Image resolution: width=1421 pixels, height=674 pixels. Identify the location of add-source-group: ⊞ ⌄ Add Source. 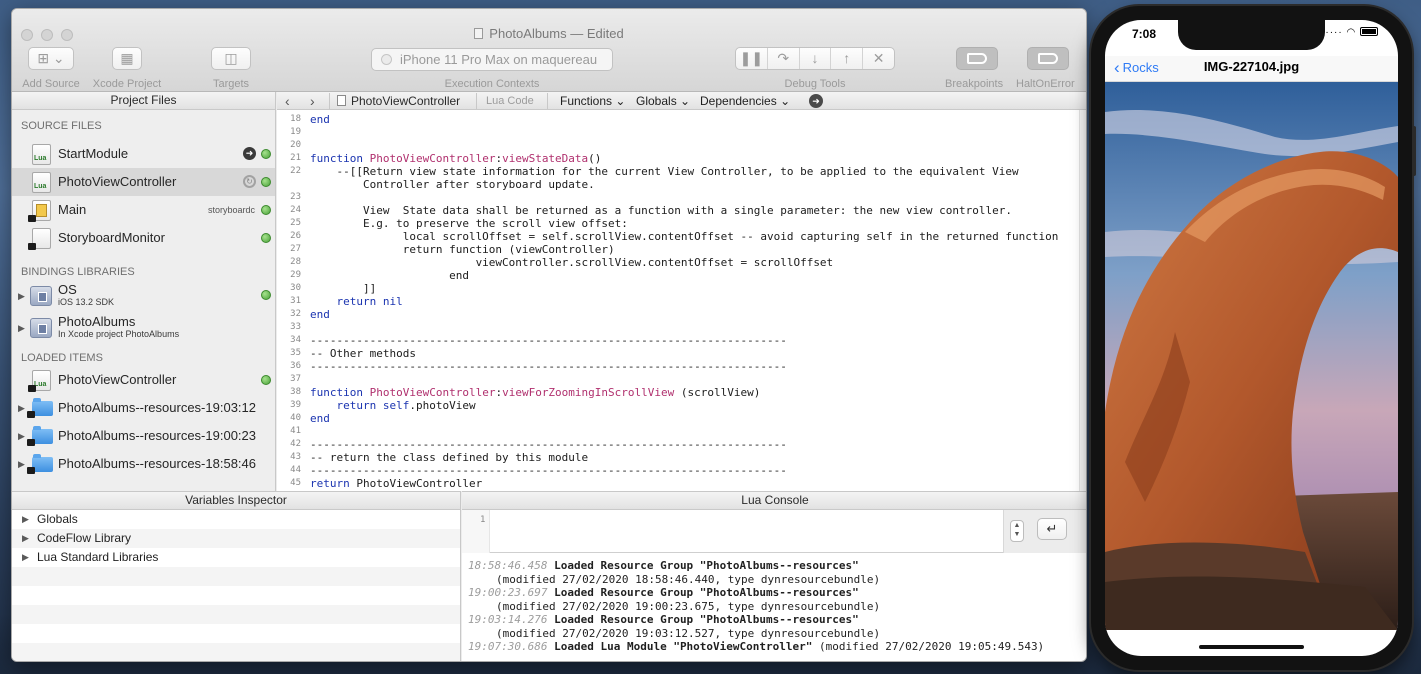
(51, 68).